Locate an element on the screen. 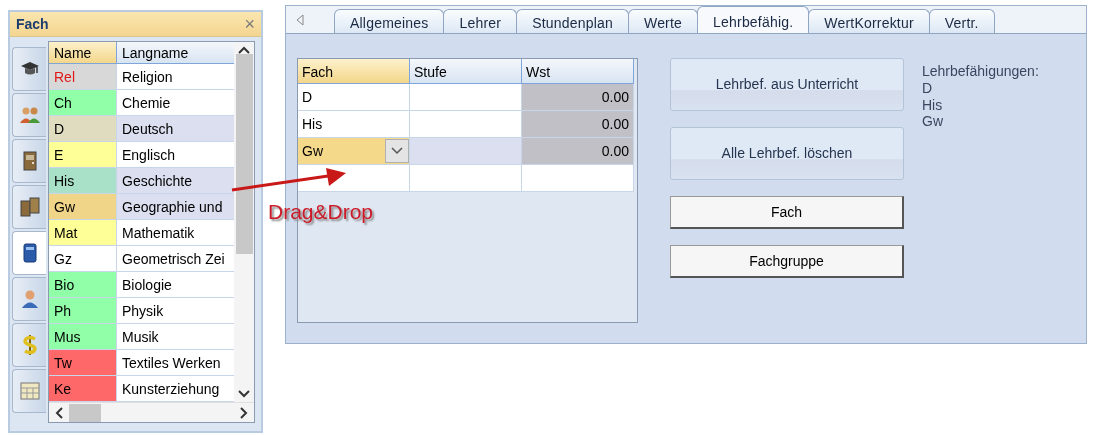 The width and height of the screenshot is (1093, 435). dropdown-button is located at coordinates (397, 151).